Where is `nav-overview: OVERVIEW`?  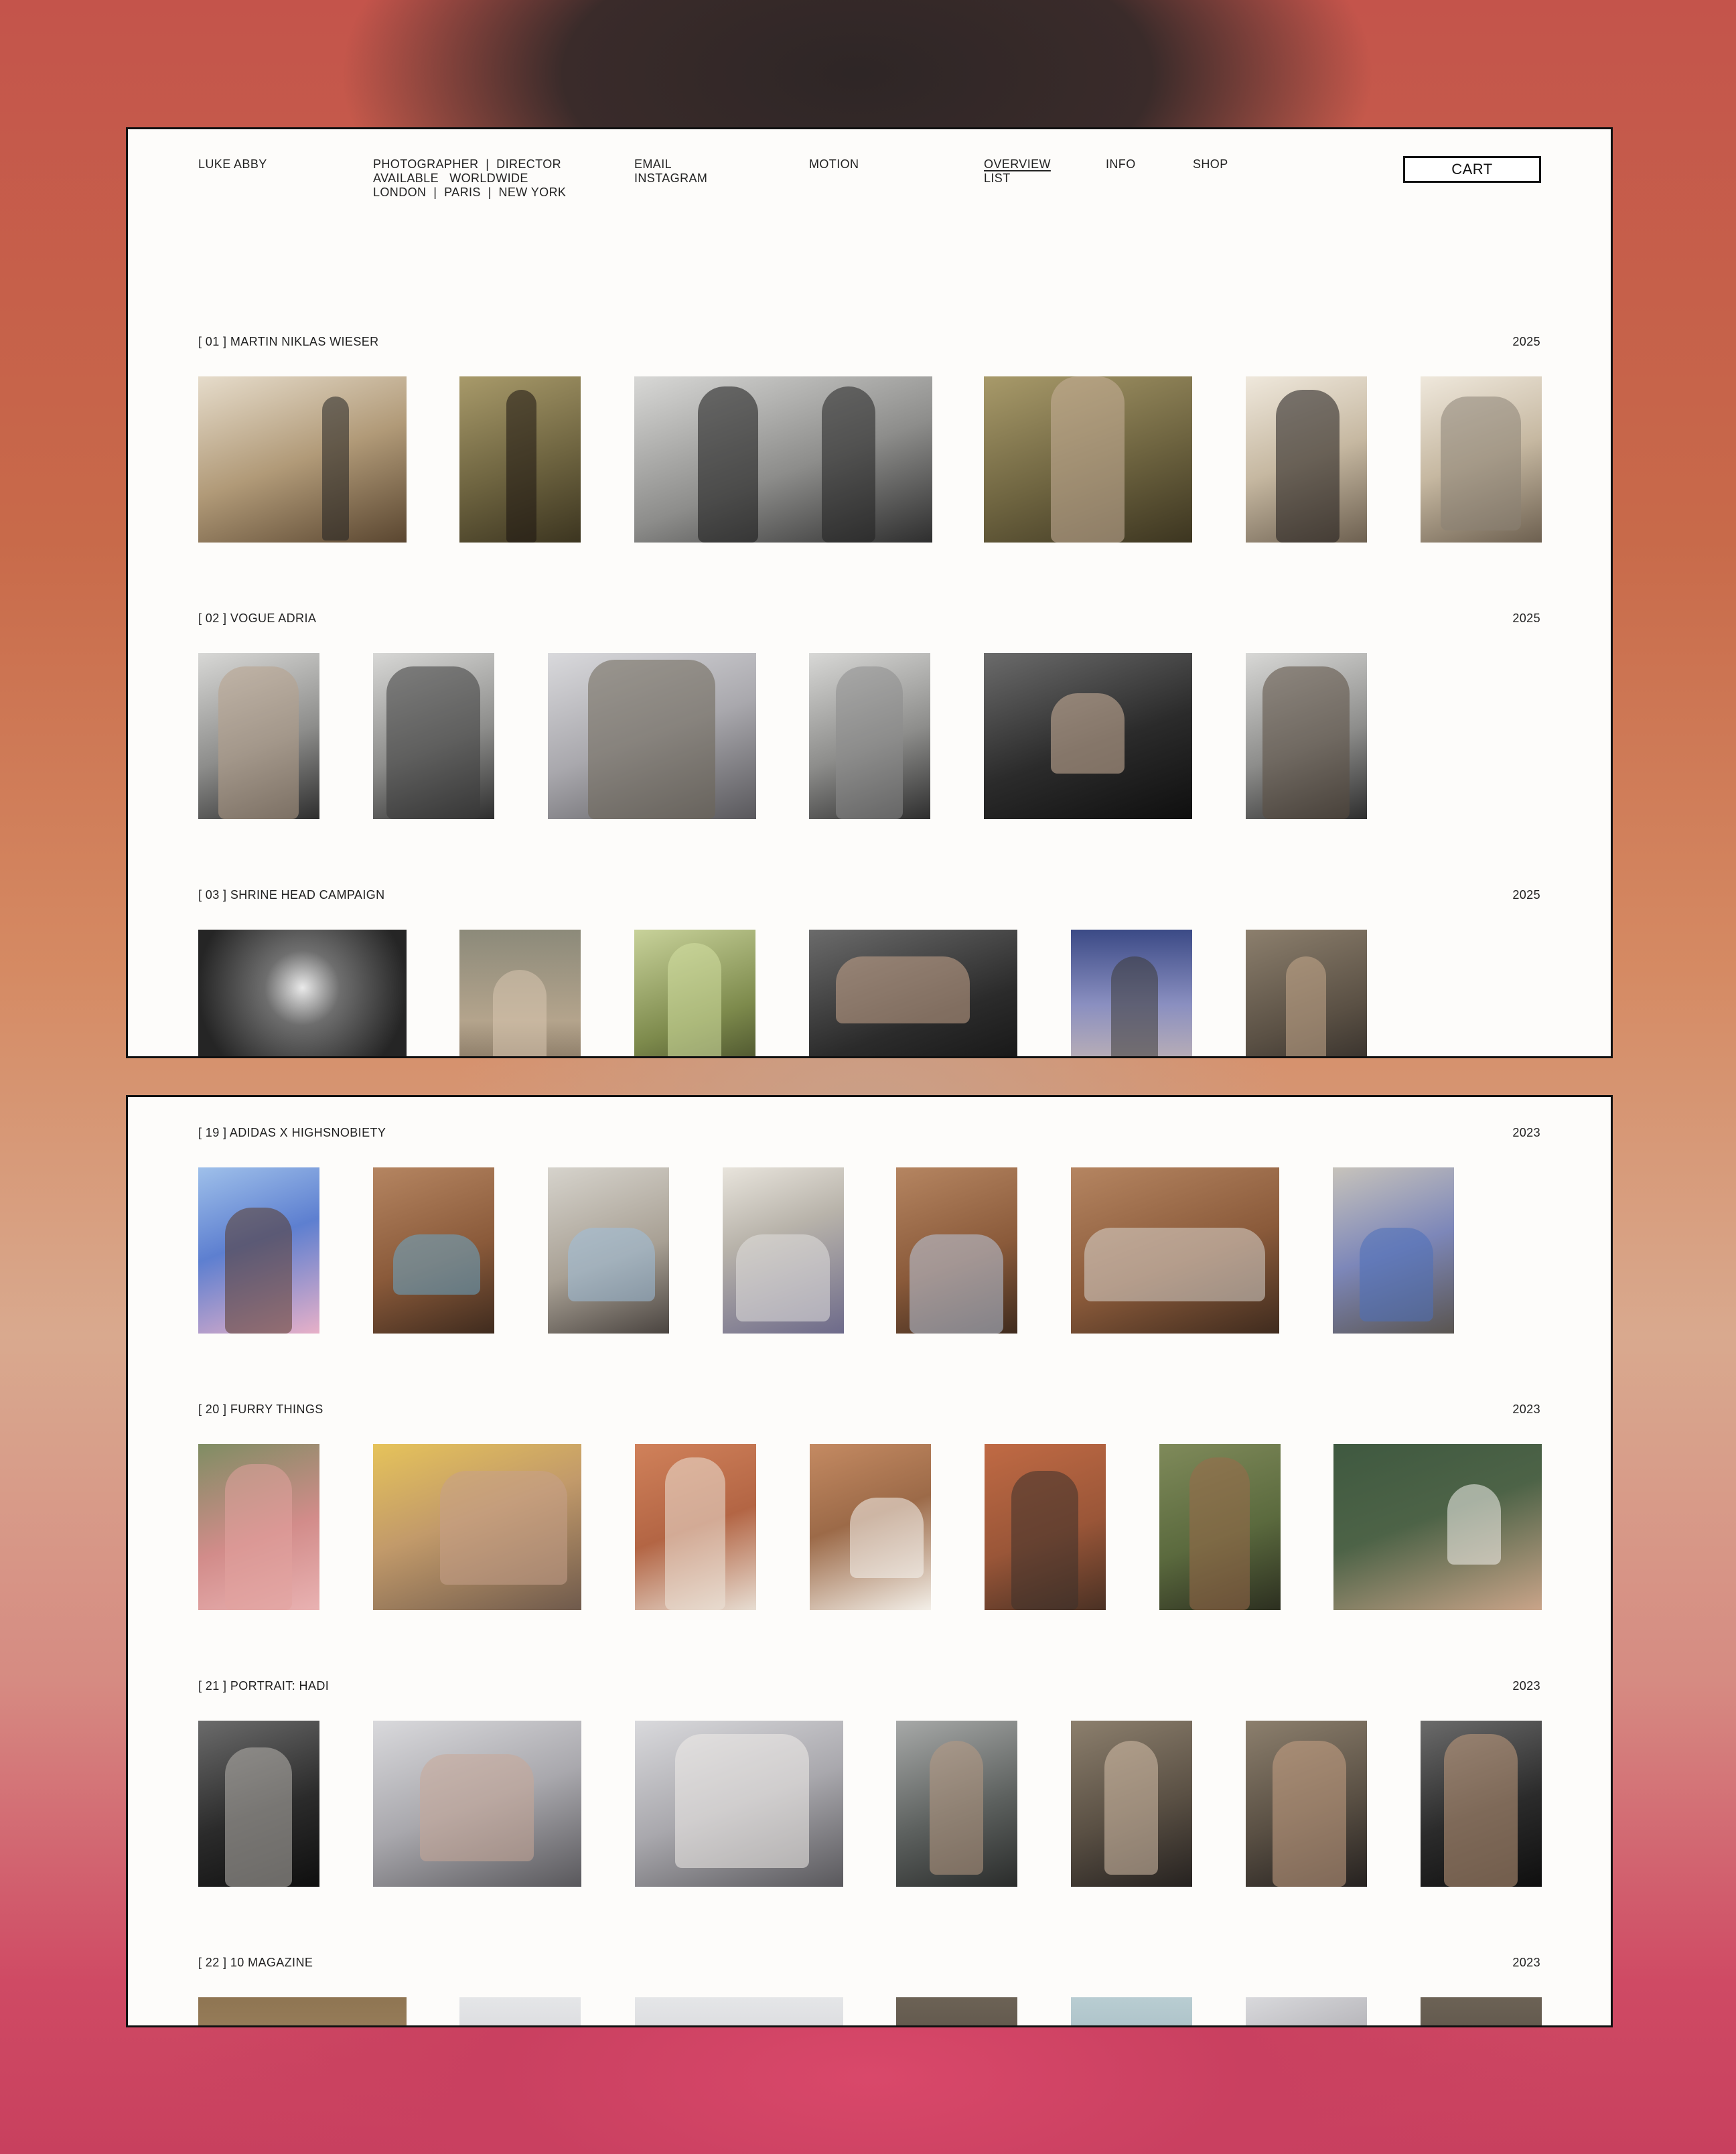 nav-overview: OVERVIEW is located at coordinates (1017, 164).